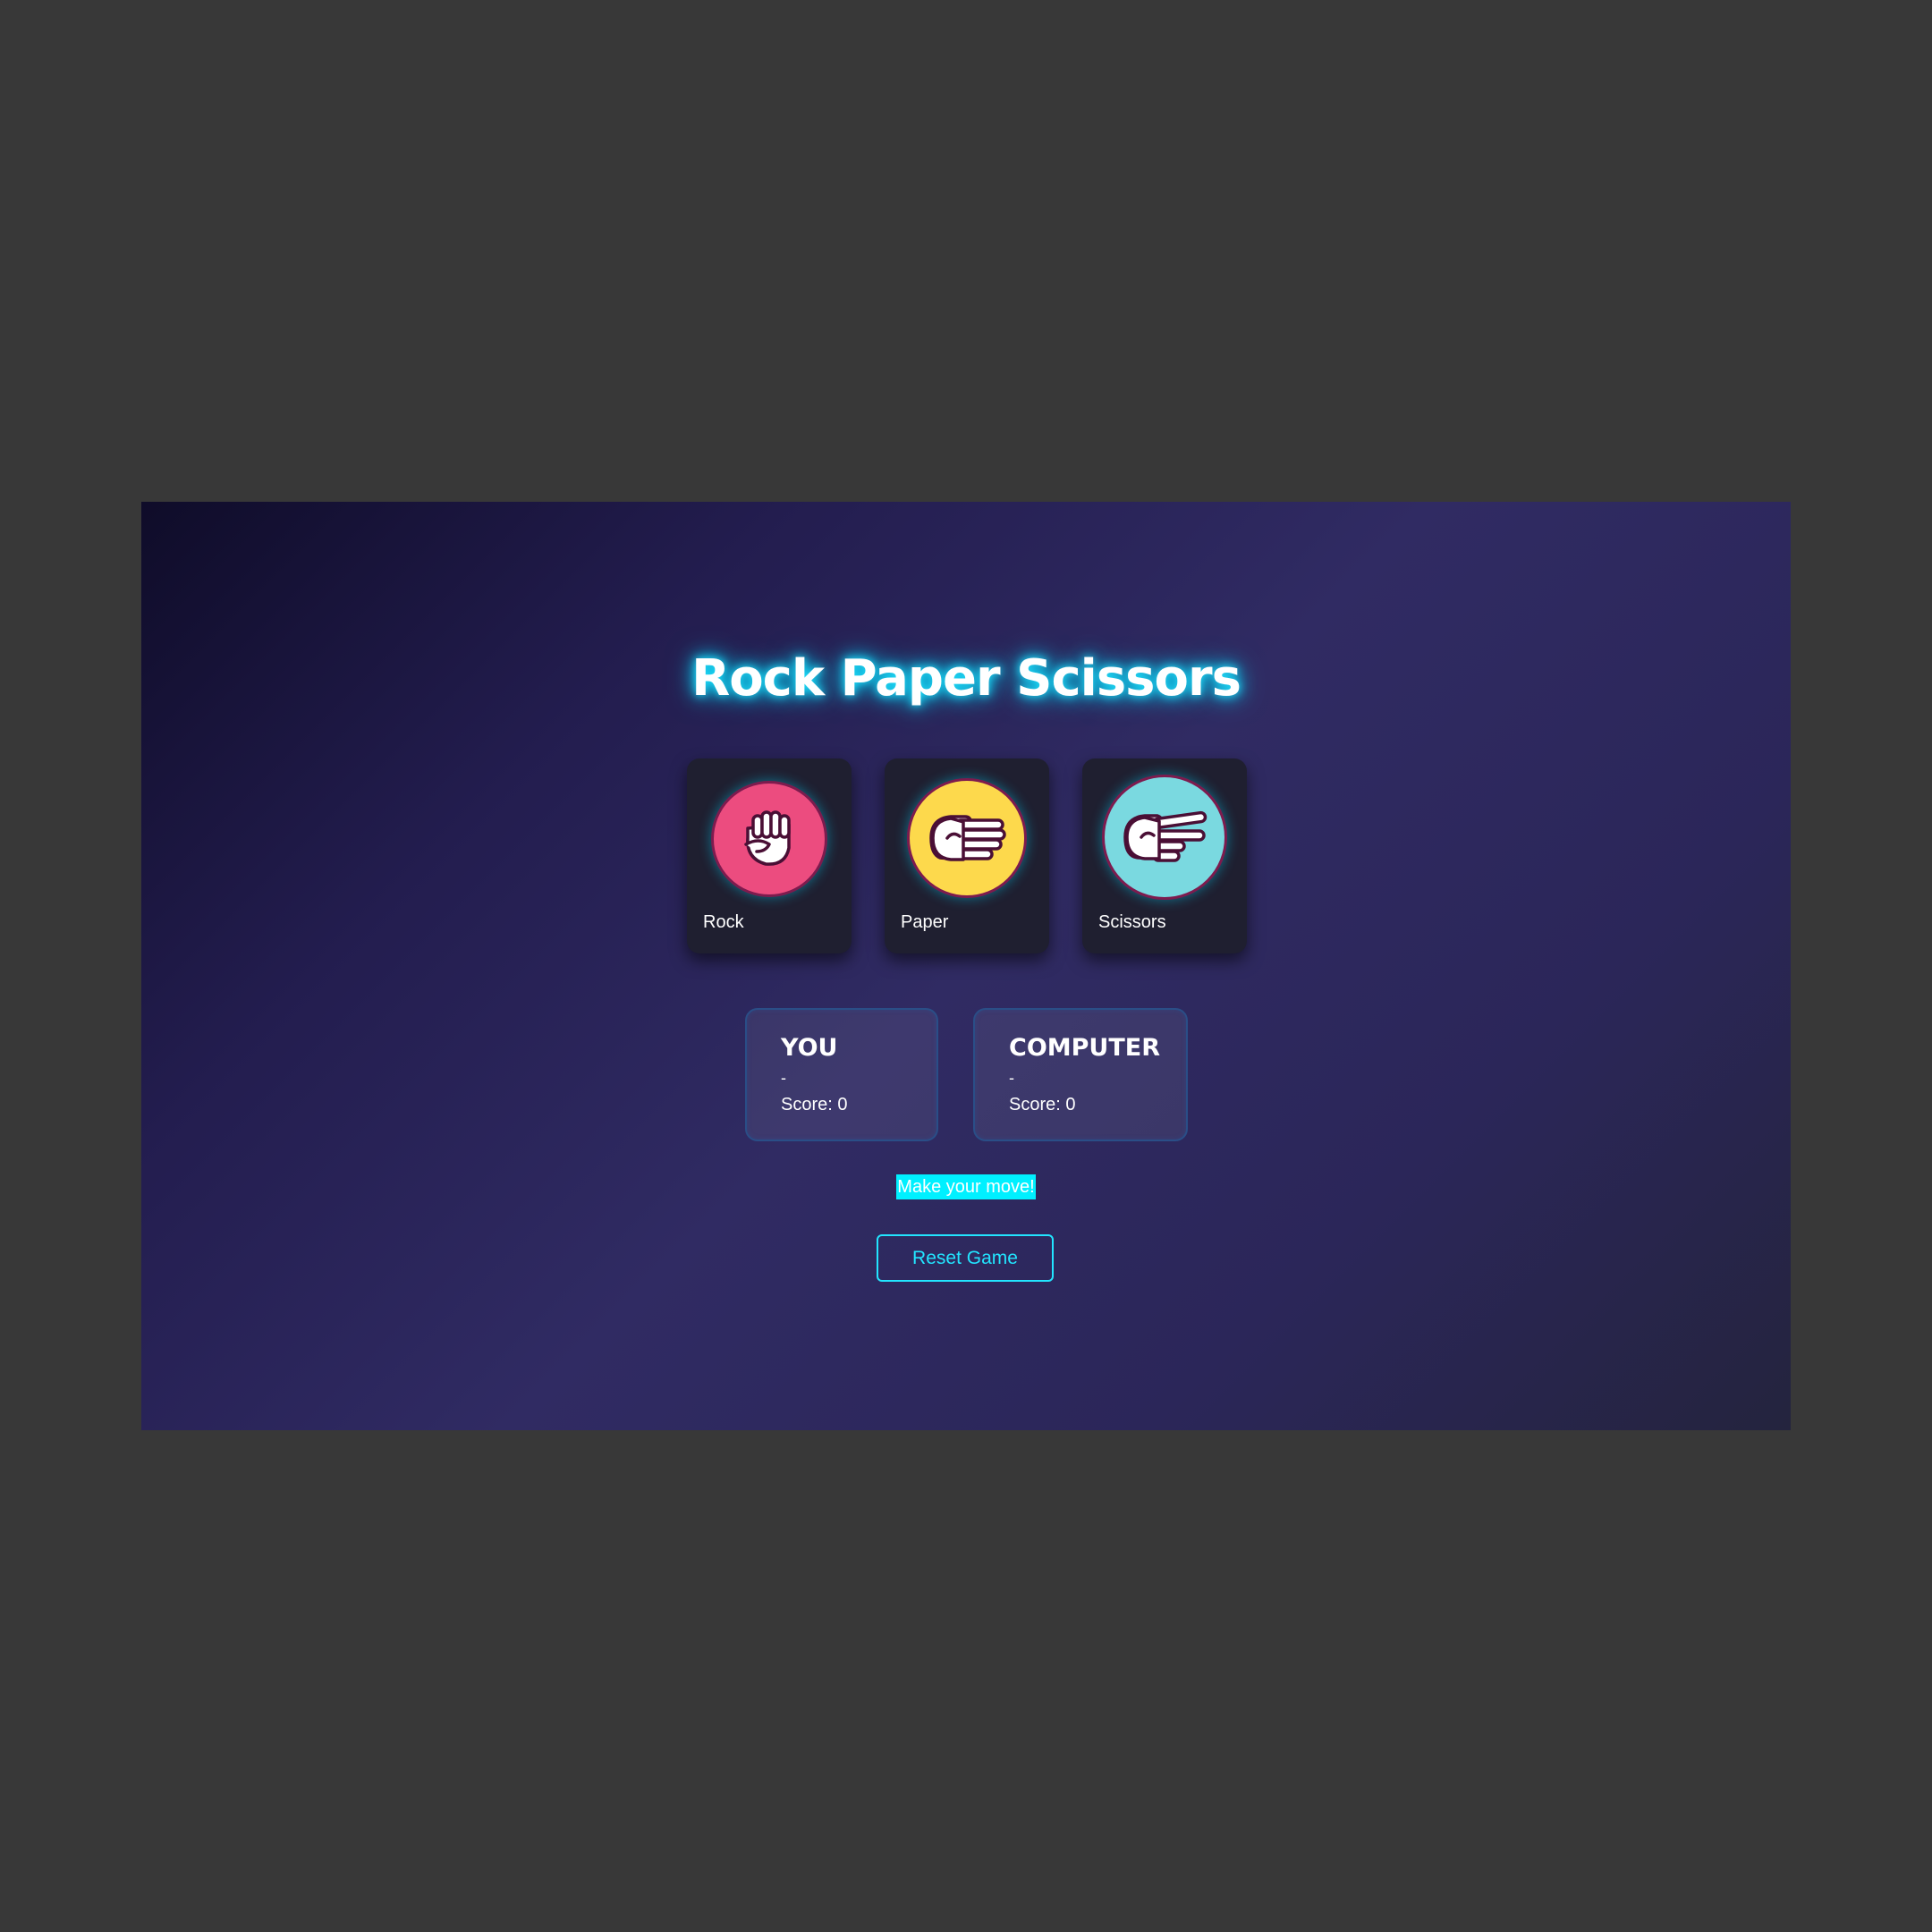 This screenshot has width=1932, height=1932. What do you see at coordinates (1042, 1104) in the screenshot?
I see `computer-score: Score: 0` at bounding box center [1042, 1104].